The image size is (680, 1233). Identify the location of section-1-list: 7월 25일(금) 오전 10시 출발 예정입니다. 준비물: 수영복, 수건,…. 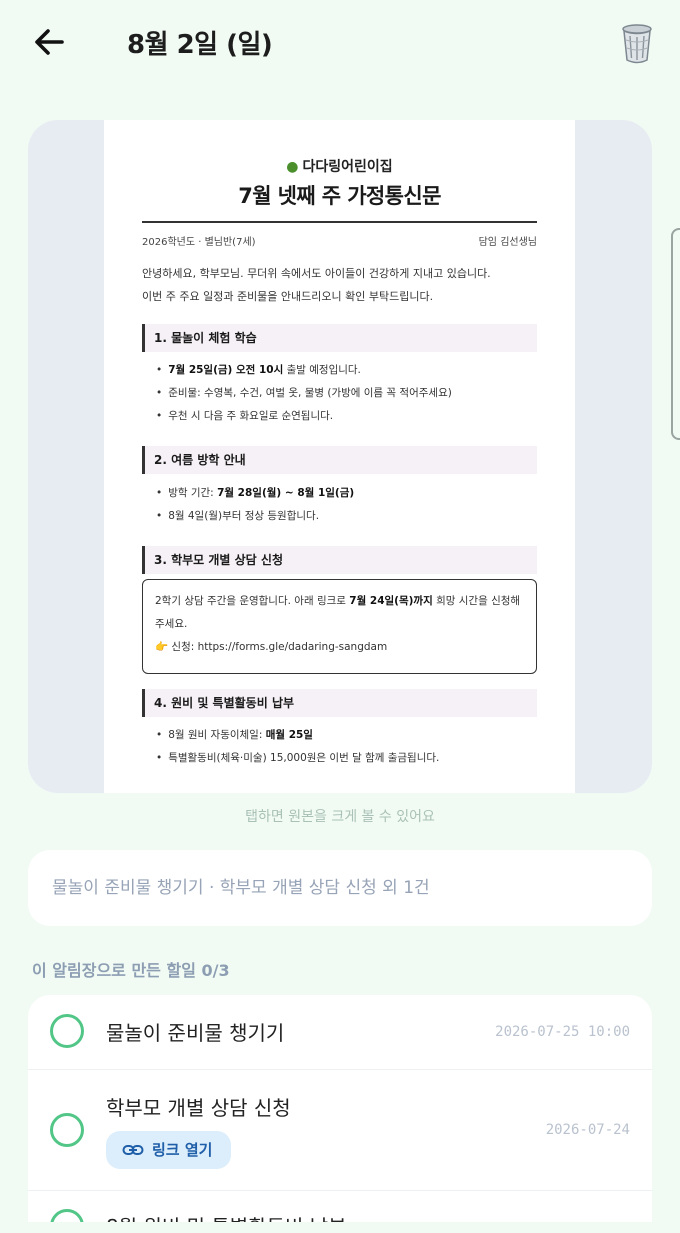
(350, 393).